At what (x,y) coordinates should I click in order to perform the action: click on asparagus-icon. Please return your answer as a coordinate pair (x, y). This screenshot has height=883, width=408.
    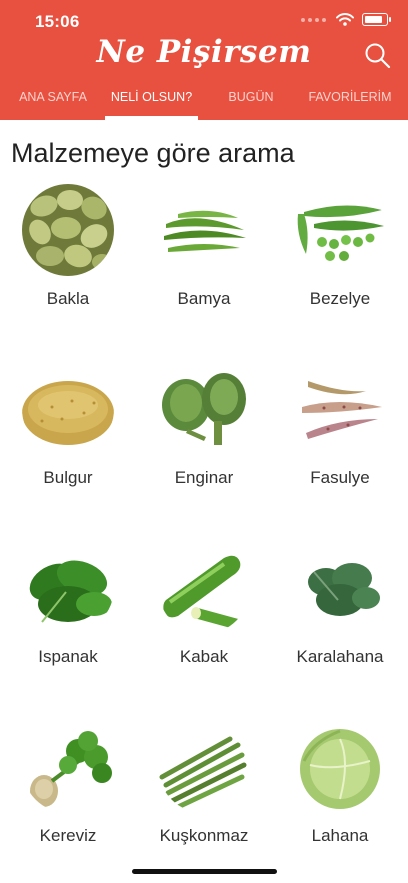
    Looking at the image, I should click on (204, 767).